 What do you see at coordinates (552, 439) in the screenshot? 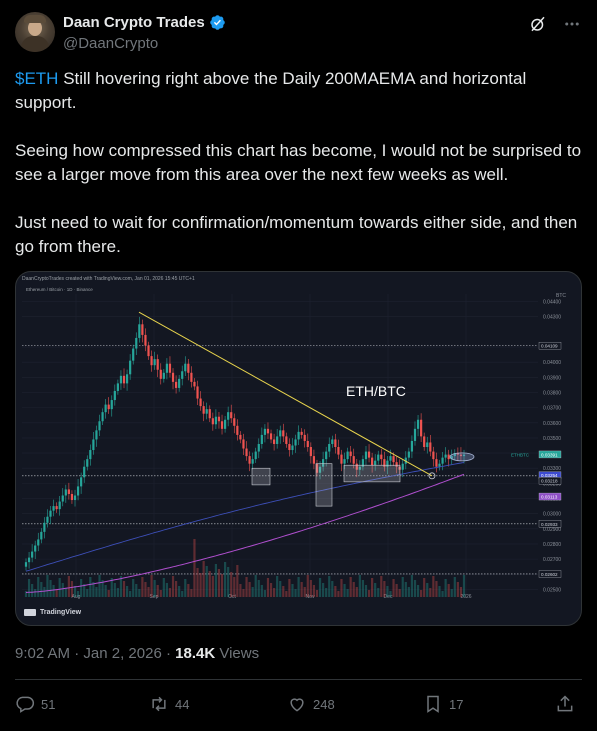
I see `y-tick-label: 0.03500` at bounding box center [552, 439].